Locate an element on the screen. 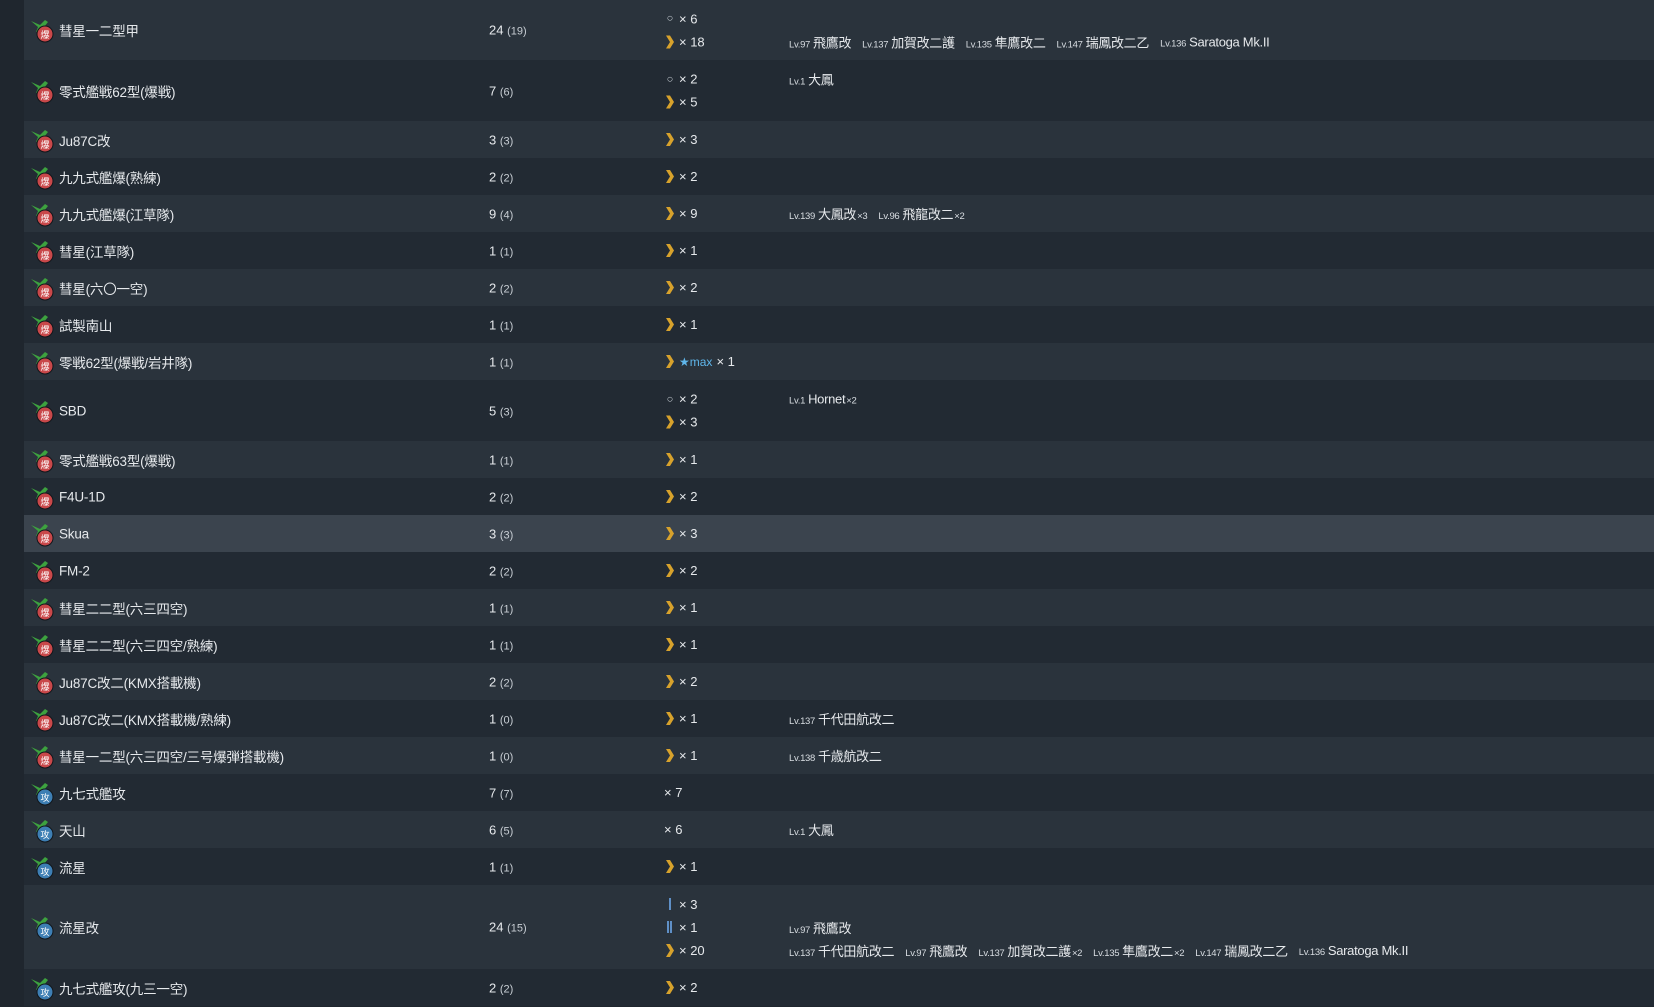 The image size is (1654, 1007). ship-name: 飛鷹改 is located at coordinates (832, 42).